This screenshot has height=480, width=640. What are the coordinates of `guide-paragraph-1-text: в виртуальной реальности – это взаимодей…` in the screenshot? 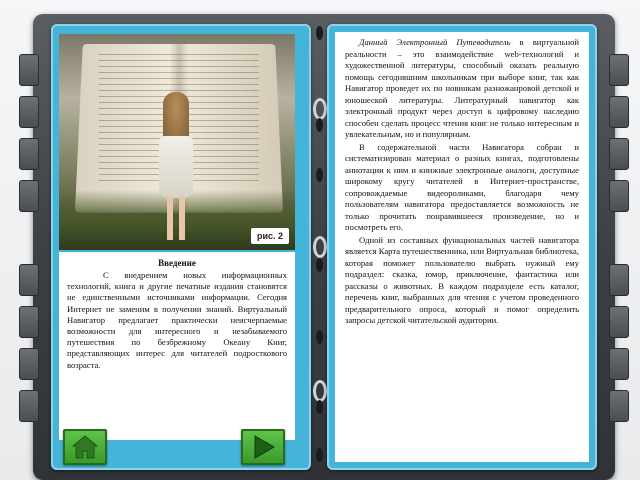 It's located at (462, 88).